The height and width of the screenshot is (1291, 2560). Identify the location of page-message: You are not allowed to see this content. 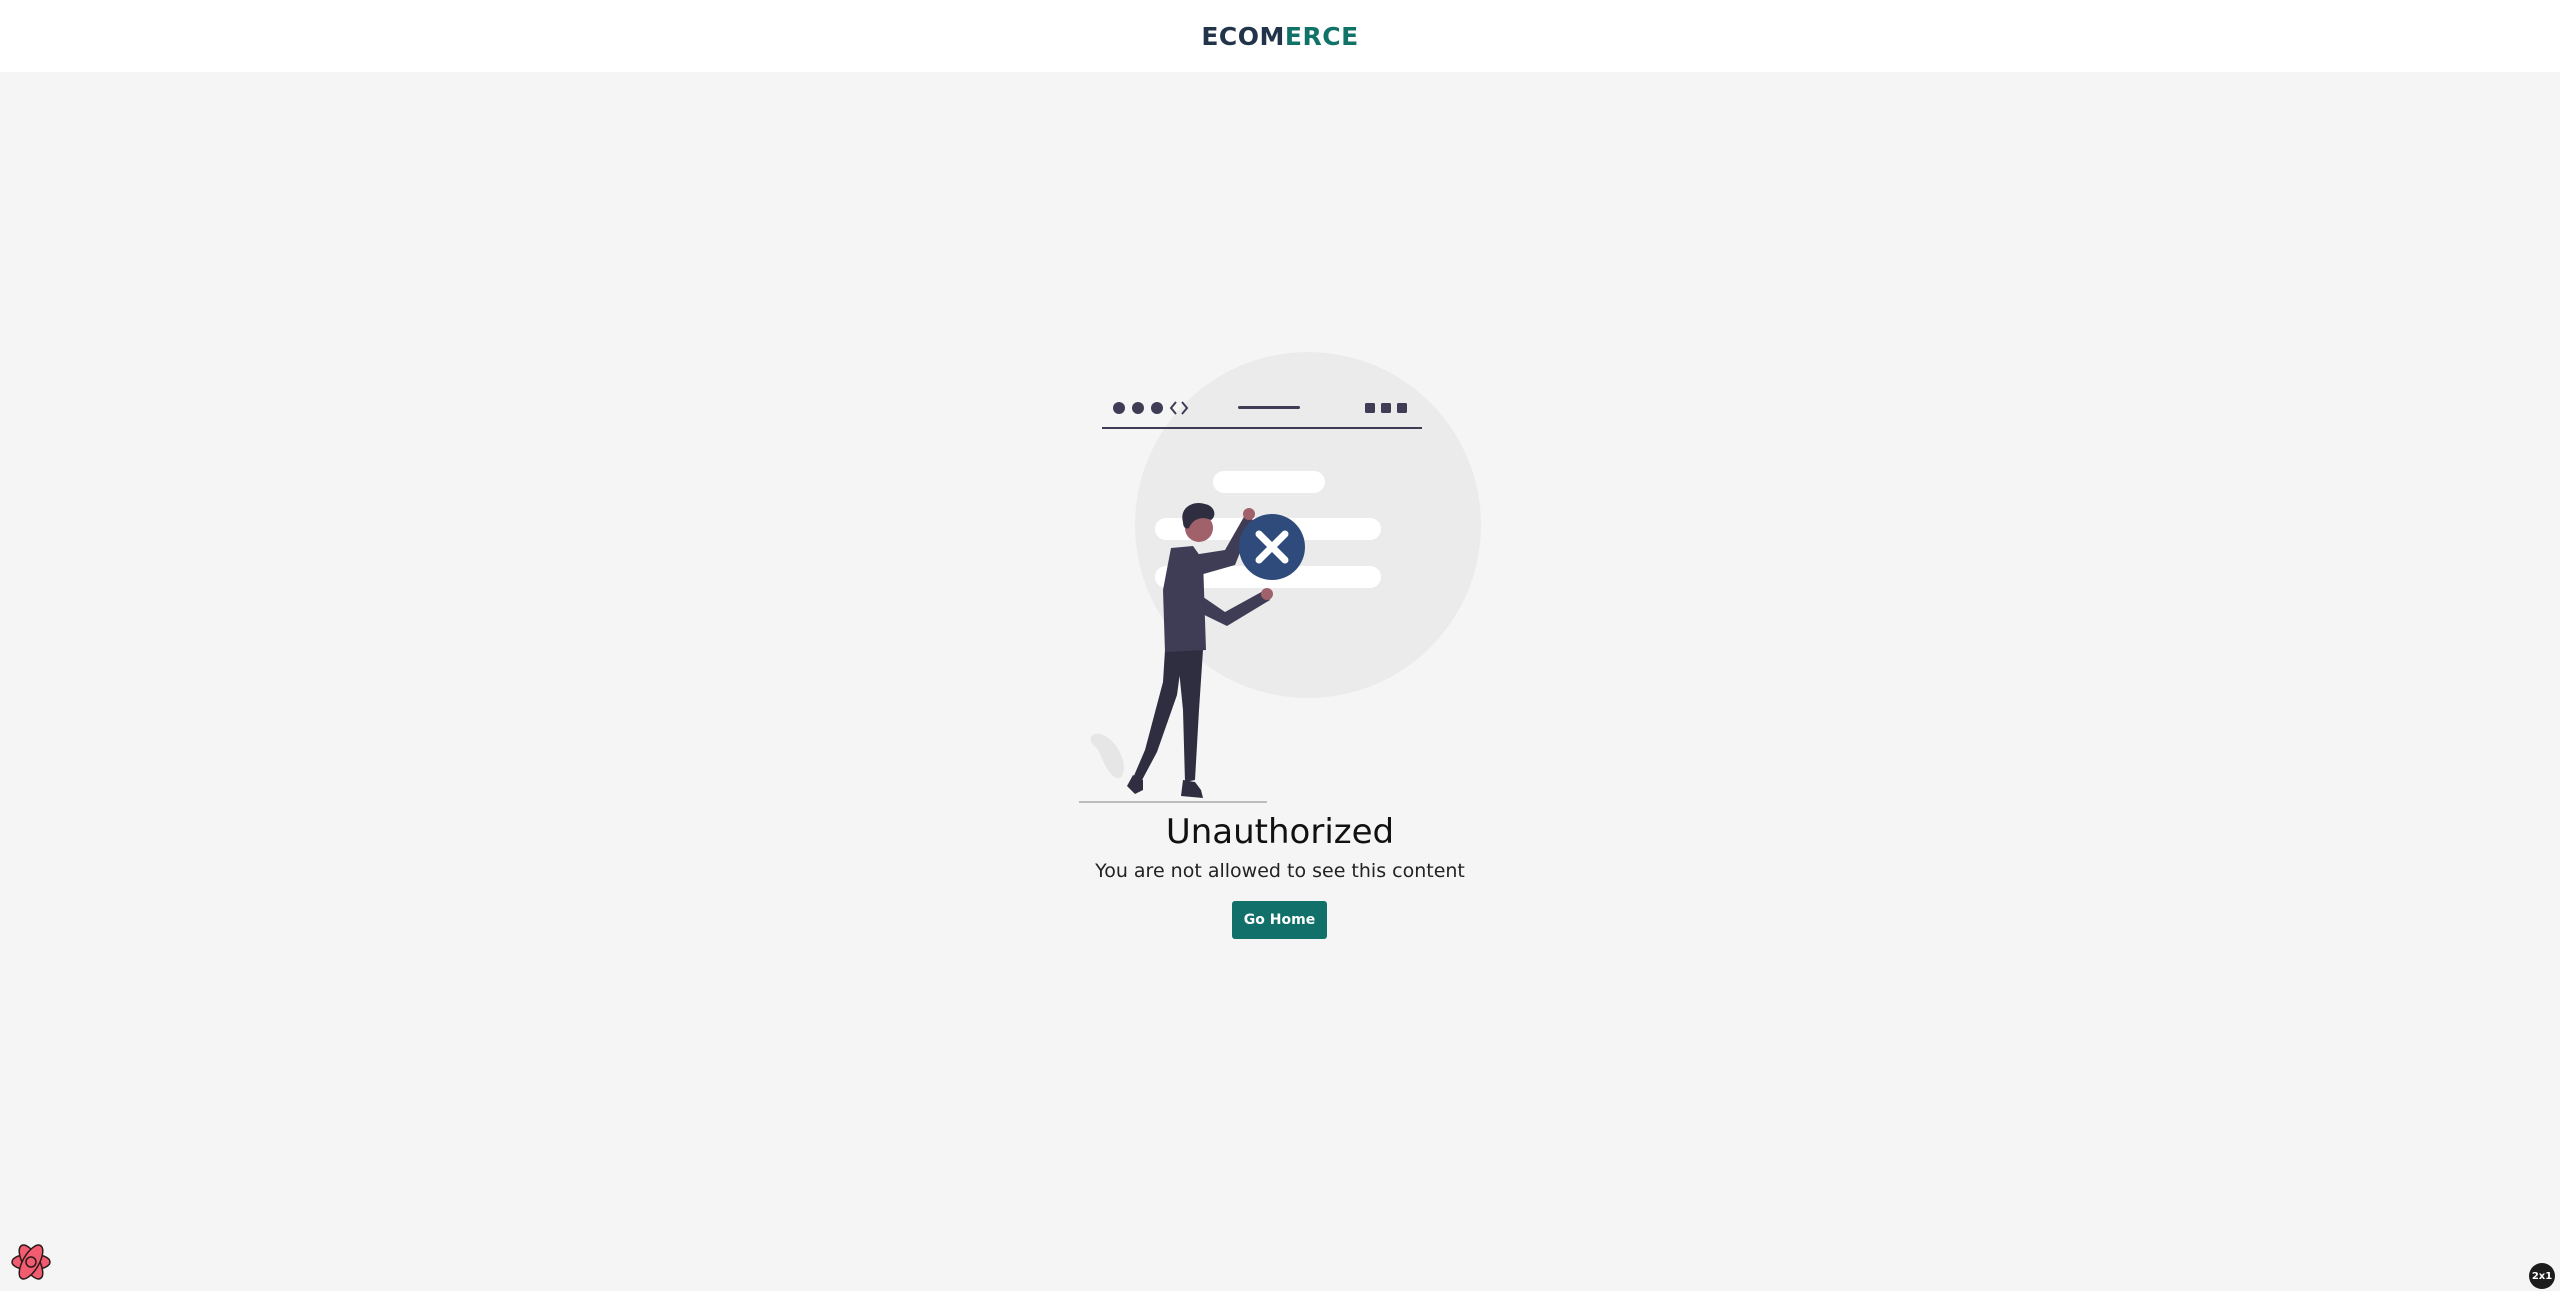
(1280, 871).